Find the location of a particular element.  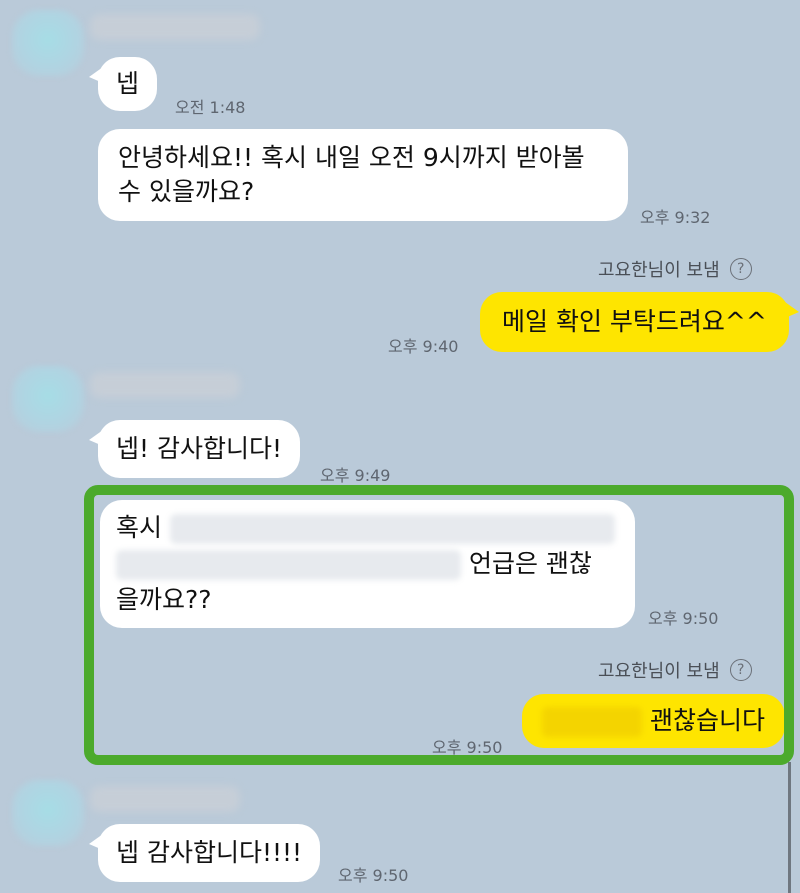

message-text: 넵 is located at coordinates (128, 83).